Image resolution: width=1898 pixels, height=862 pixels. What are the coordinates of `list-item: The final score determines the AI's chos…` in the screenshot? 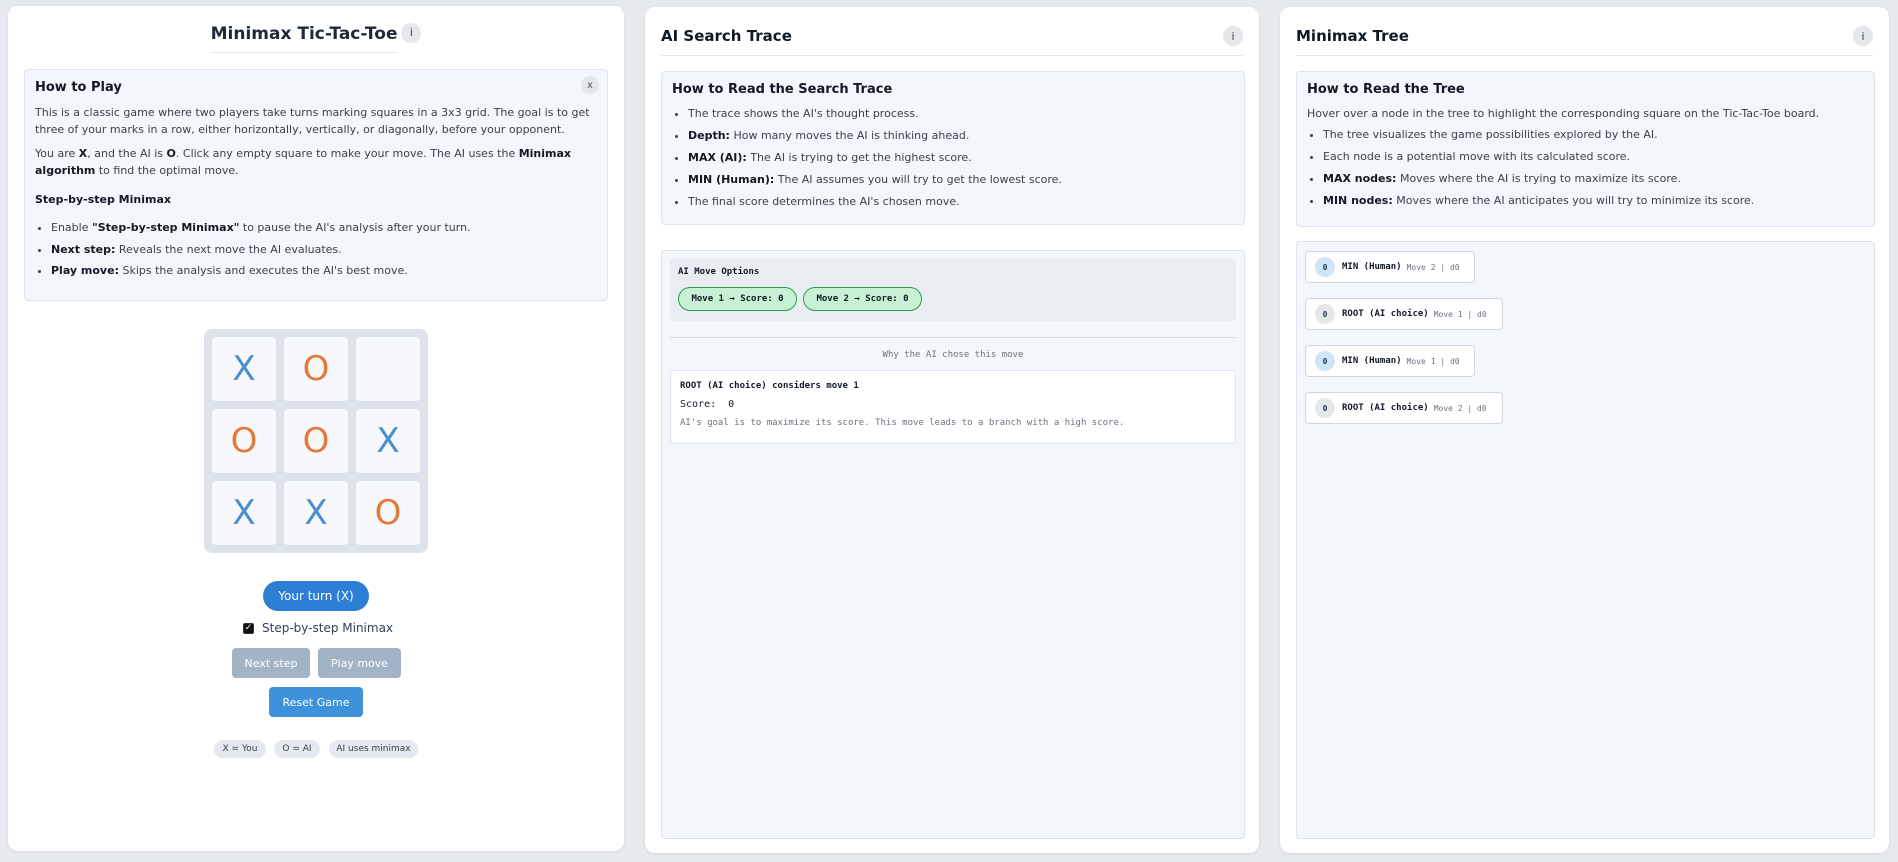 It's located at (961, 202).